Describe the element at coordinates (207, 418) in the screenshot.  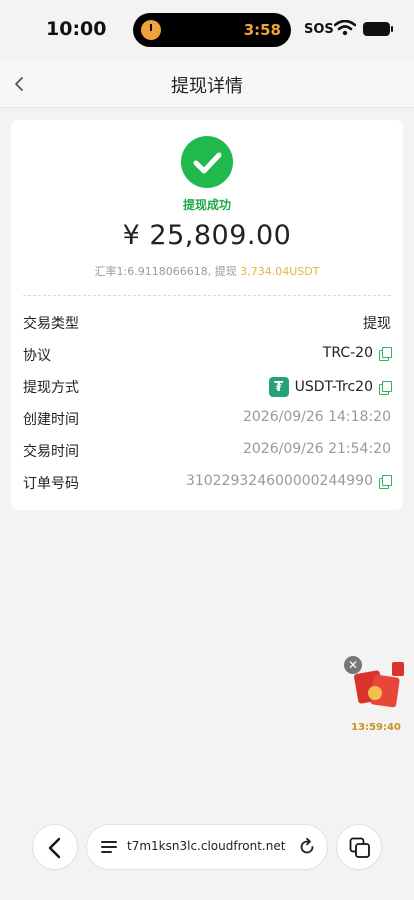
I see `detail-row-created: 创建时间 2026/09/26 14:18:20` at that location.